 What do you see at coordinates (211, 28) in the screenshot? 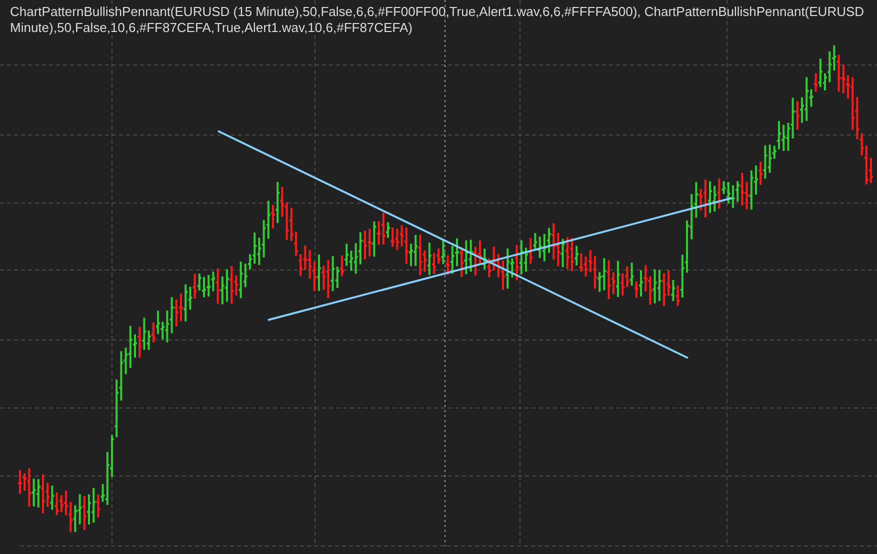
I see `indicator-label: Minute),50,False,10,6,#FF87CEFA,True,Alert1.wav,10,6,#FF87CEFA)` at bounding box center [211, 28].